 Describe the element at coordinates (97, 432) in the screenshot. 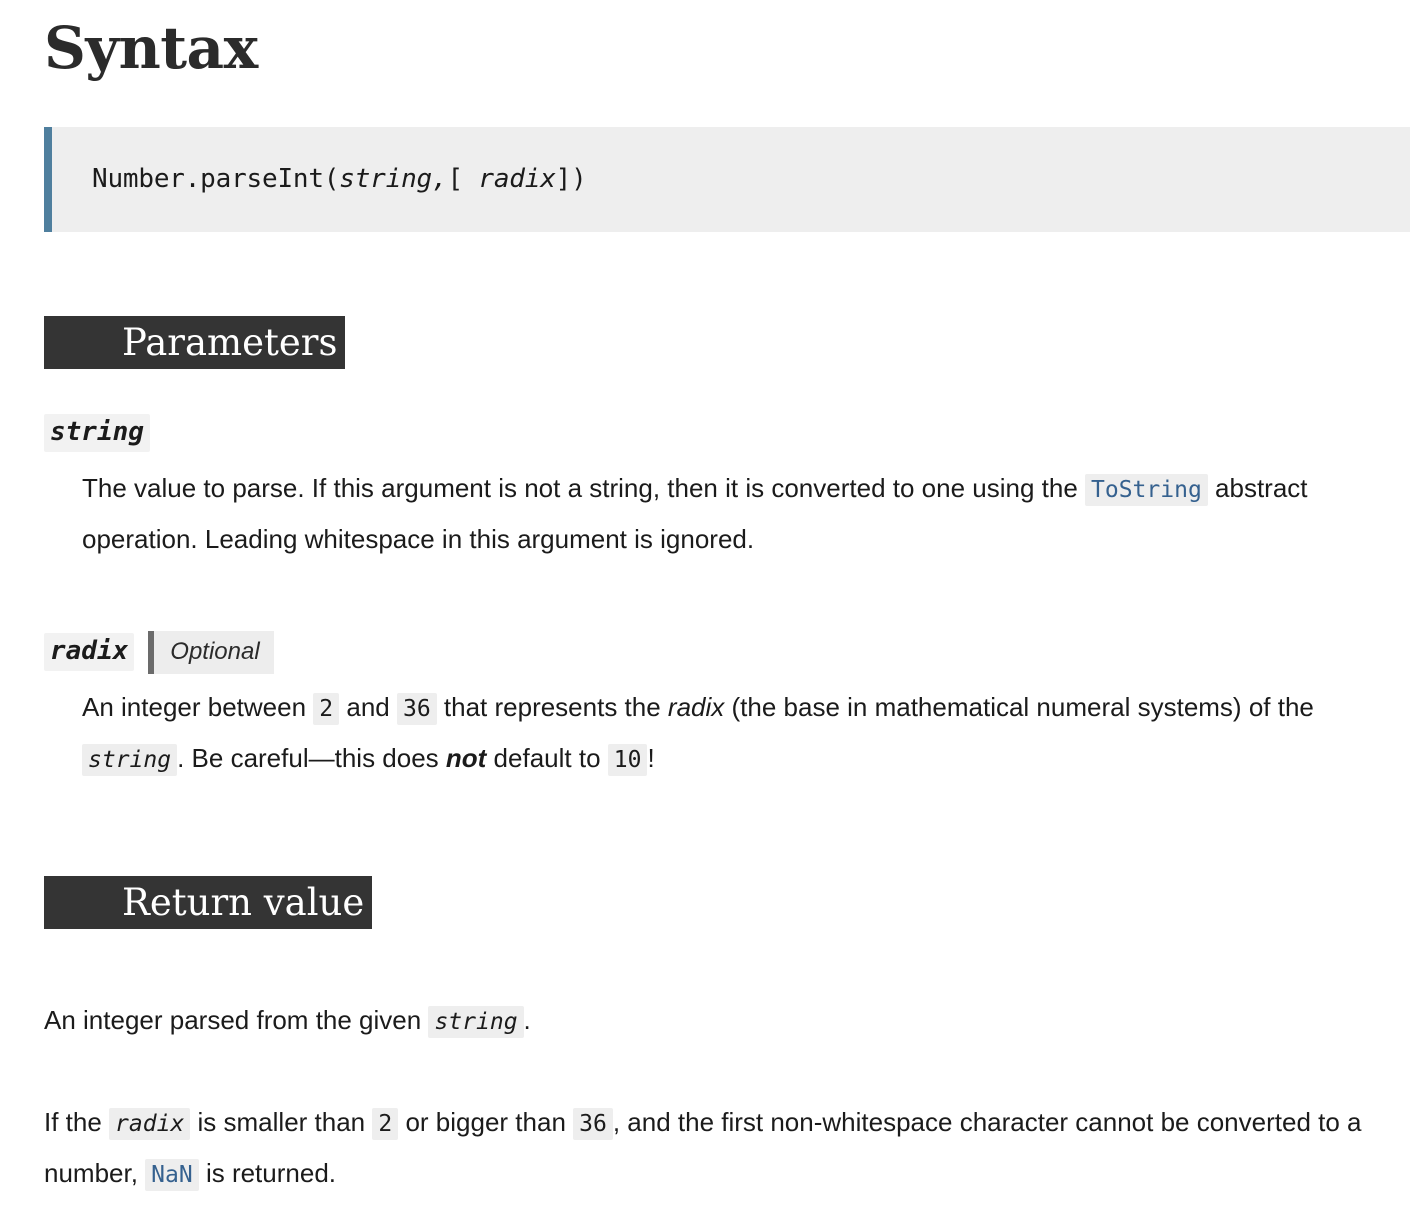

I see `parameter-name-string: string` at that location.